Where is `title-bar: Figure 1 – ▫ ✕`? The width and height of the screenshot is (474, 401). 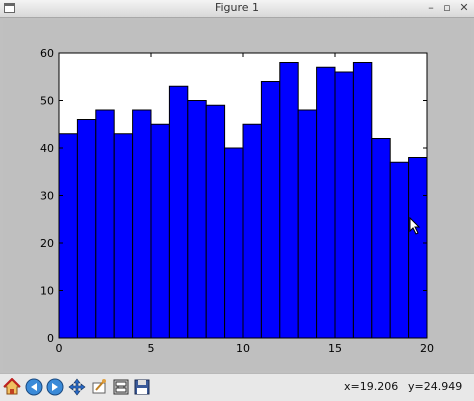 title-bar: Figure 1 – ▫ ✕ is located at coordinates (237, 9).